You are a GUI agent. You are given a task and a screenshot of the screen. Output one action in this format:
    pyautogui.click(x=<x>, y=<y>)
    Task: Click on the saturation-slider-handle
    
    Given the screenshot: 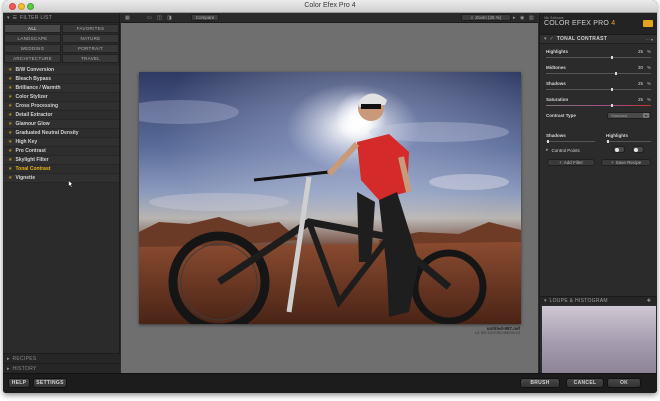 What is the action you would take?
    pyautogui.click(x=611, y=105)
    